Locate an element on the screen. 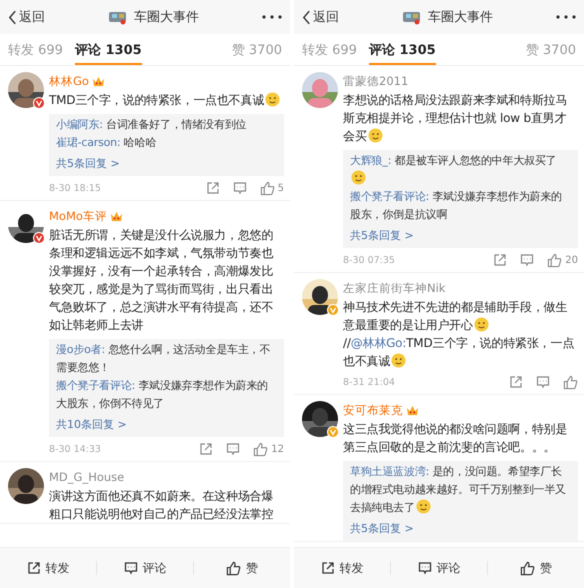 This screenshot has height=588, width=584. reply-text: 搬个凳子看评论: 李斌没嫌弃李想作为蔚来的股东，你倒是抗议啊 is located at coordinates (457, 206).